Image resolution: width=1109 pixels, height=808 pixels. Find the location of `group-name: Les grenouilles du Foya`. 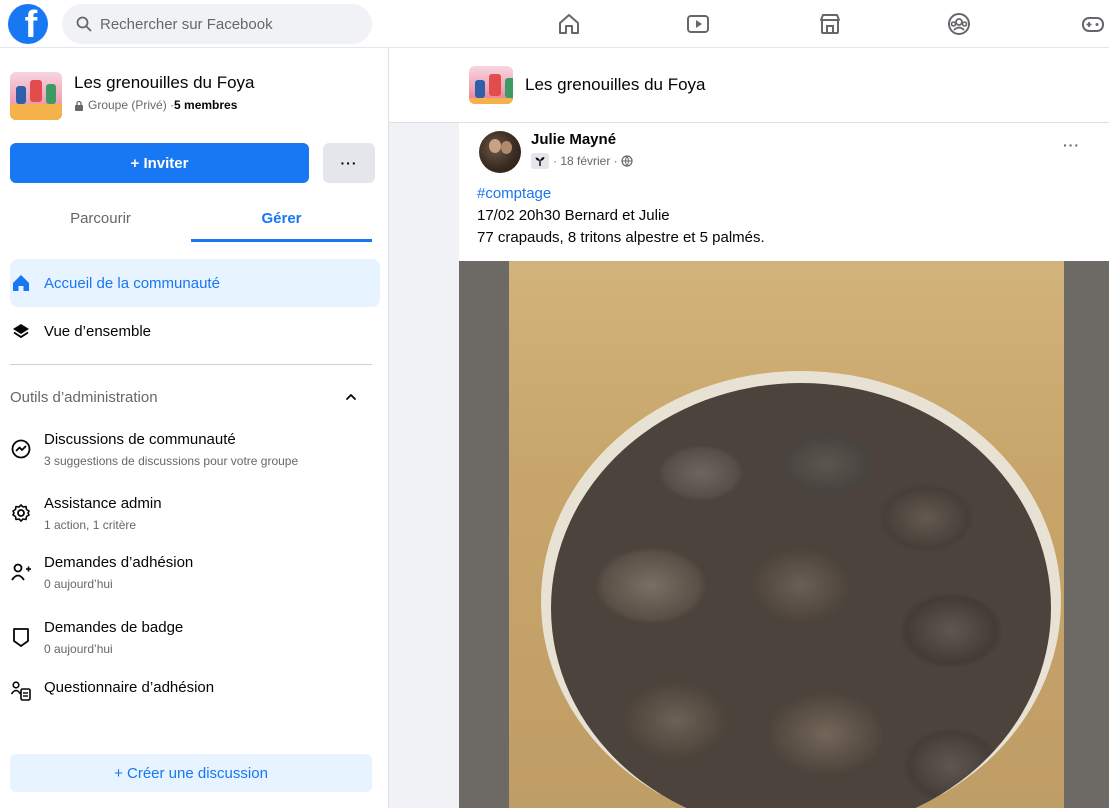

group-name: Les grenouilles du Foya is located at coordinates (164, 83).